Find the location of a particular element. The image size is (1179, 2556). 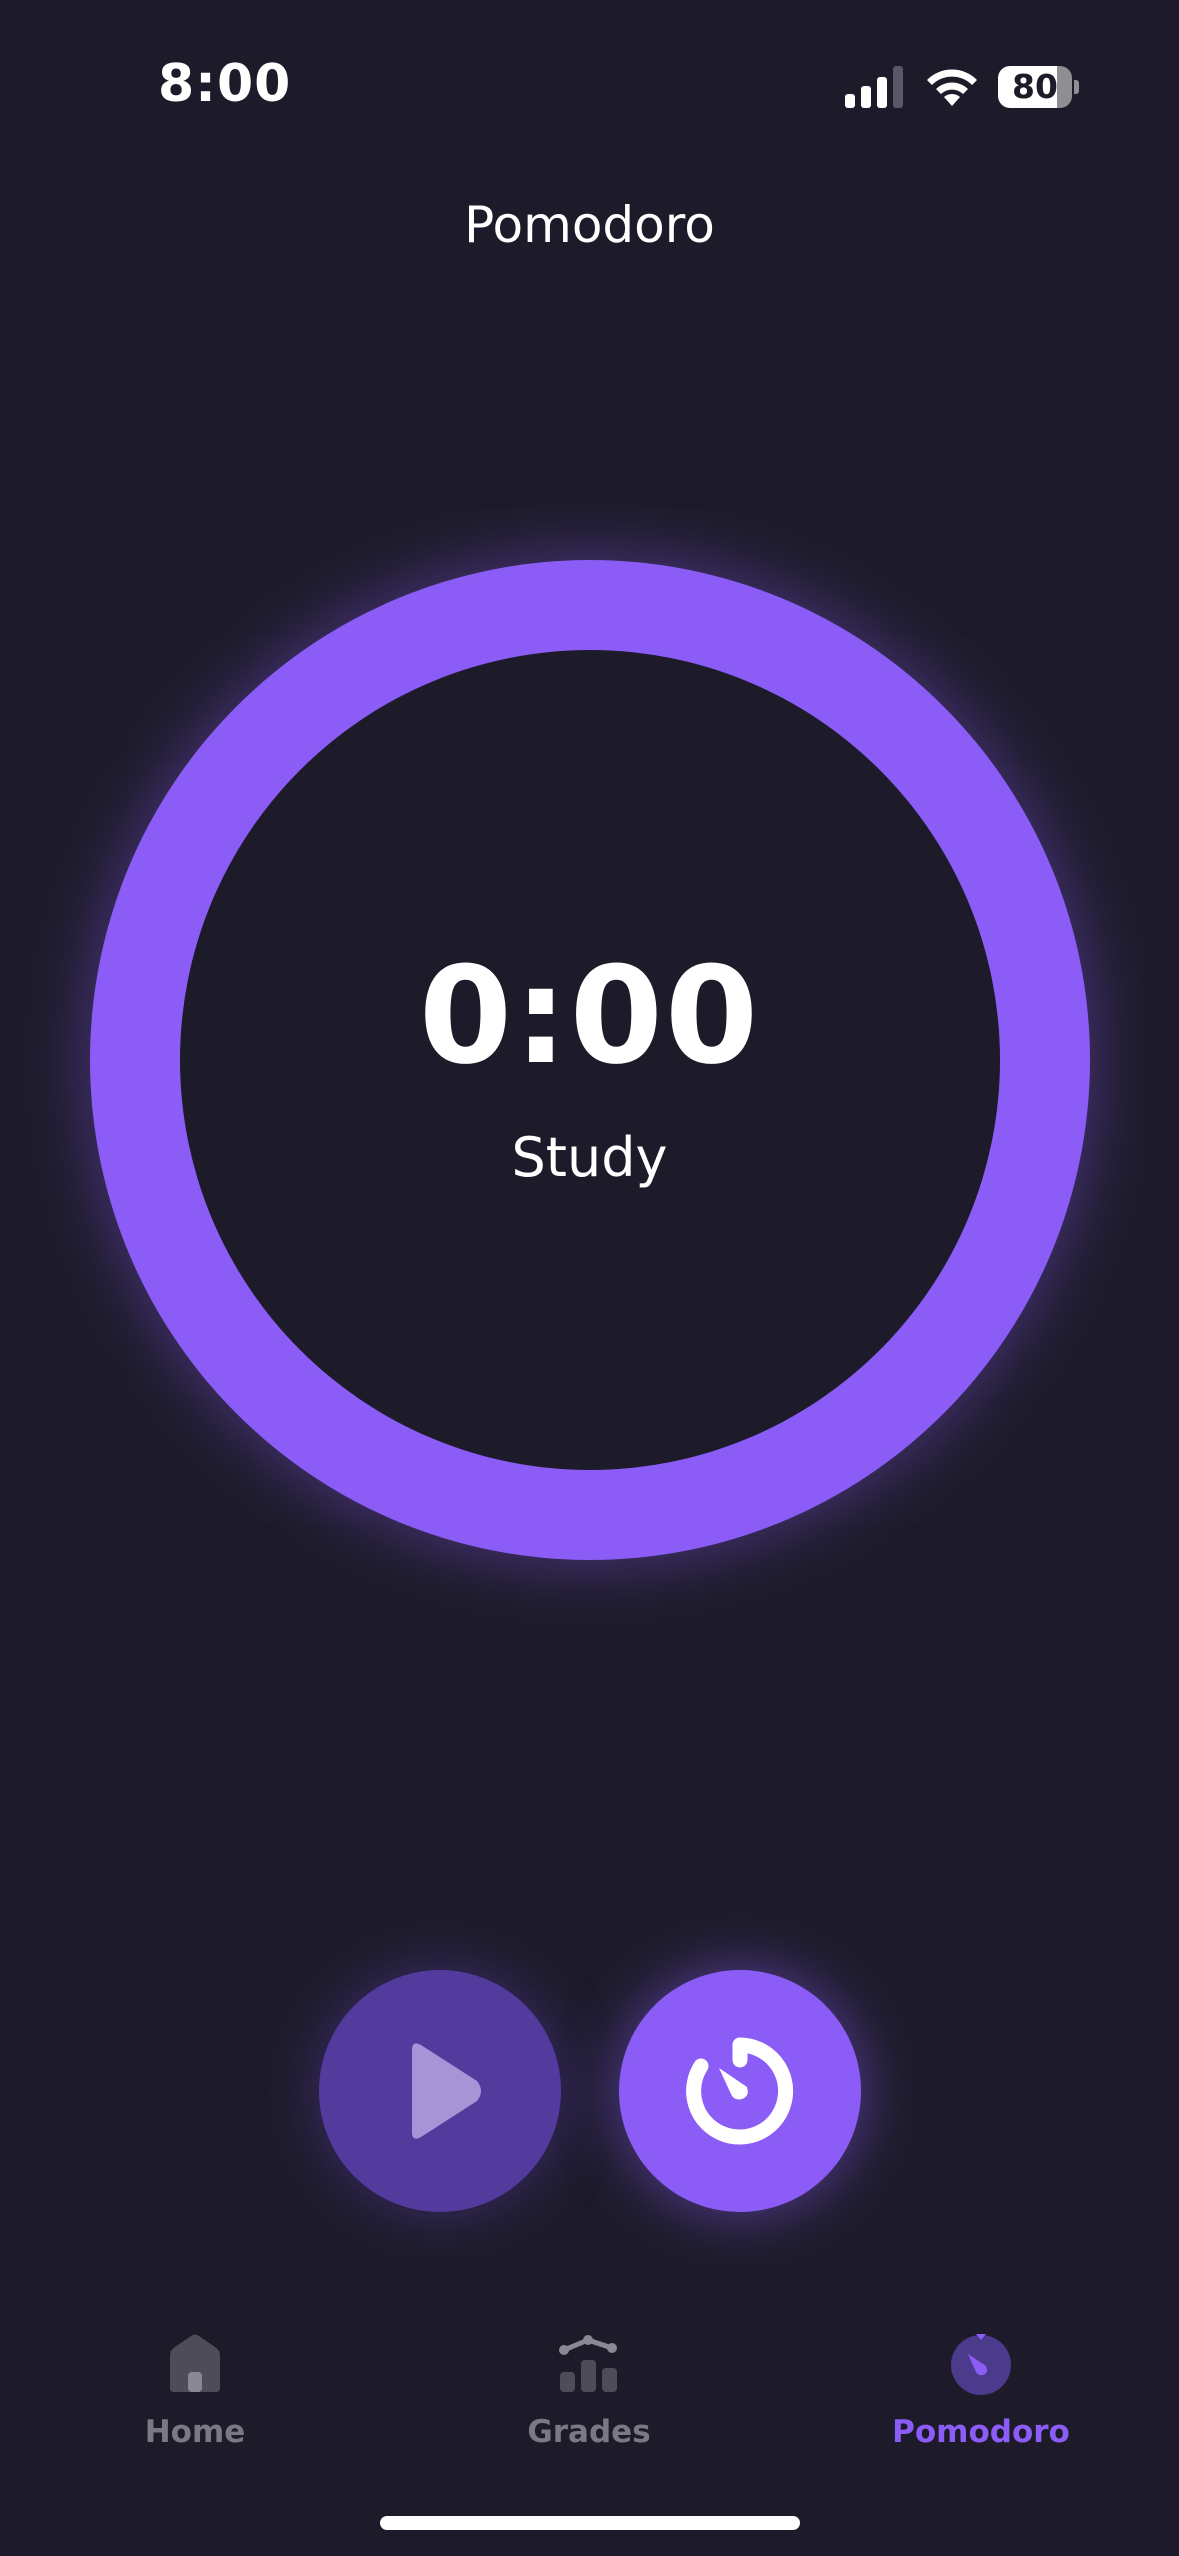

cellular-signal-icon is located at coordinates (874, 87).